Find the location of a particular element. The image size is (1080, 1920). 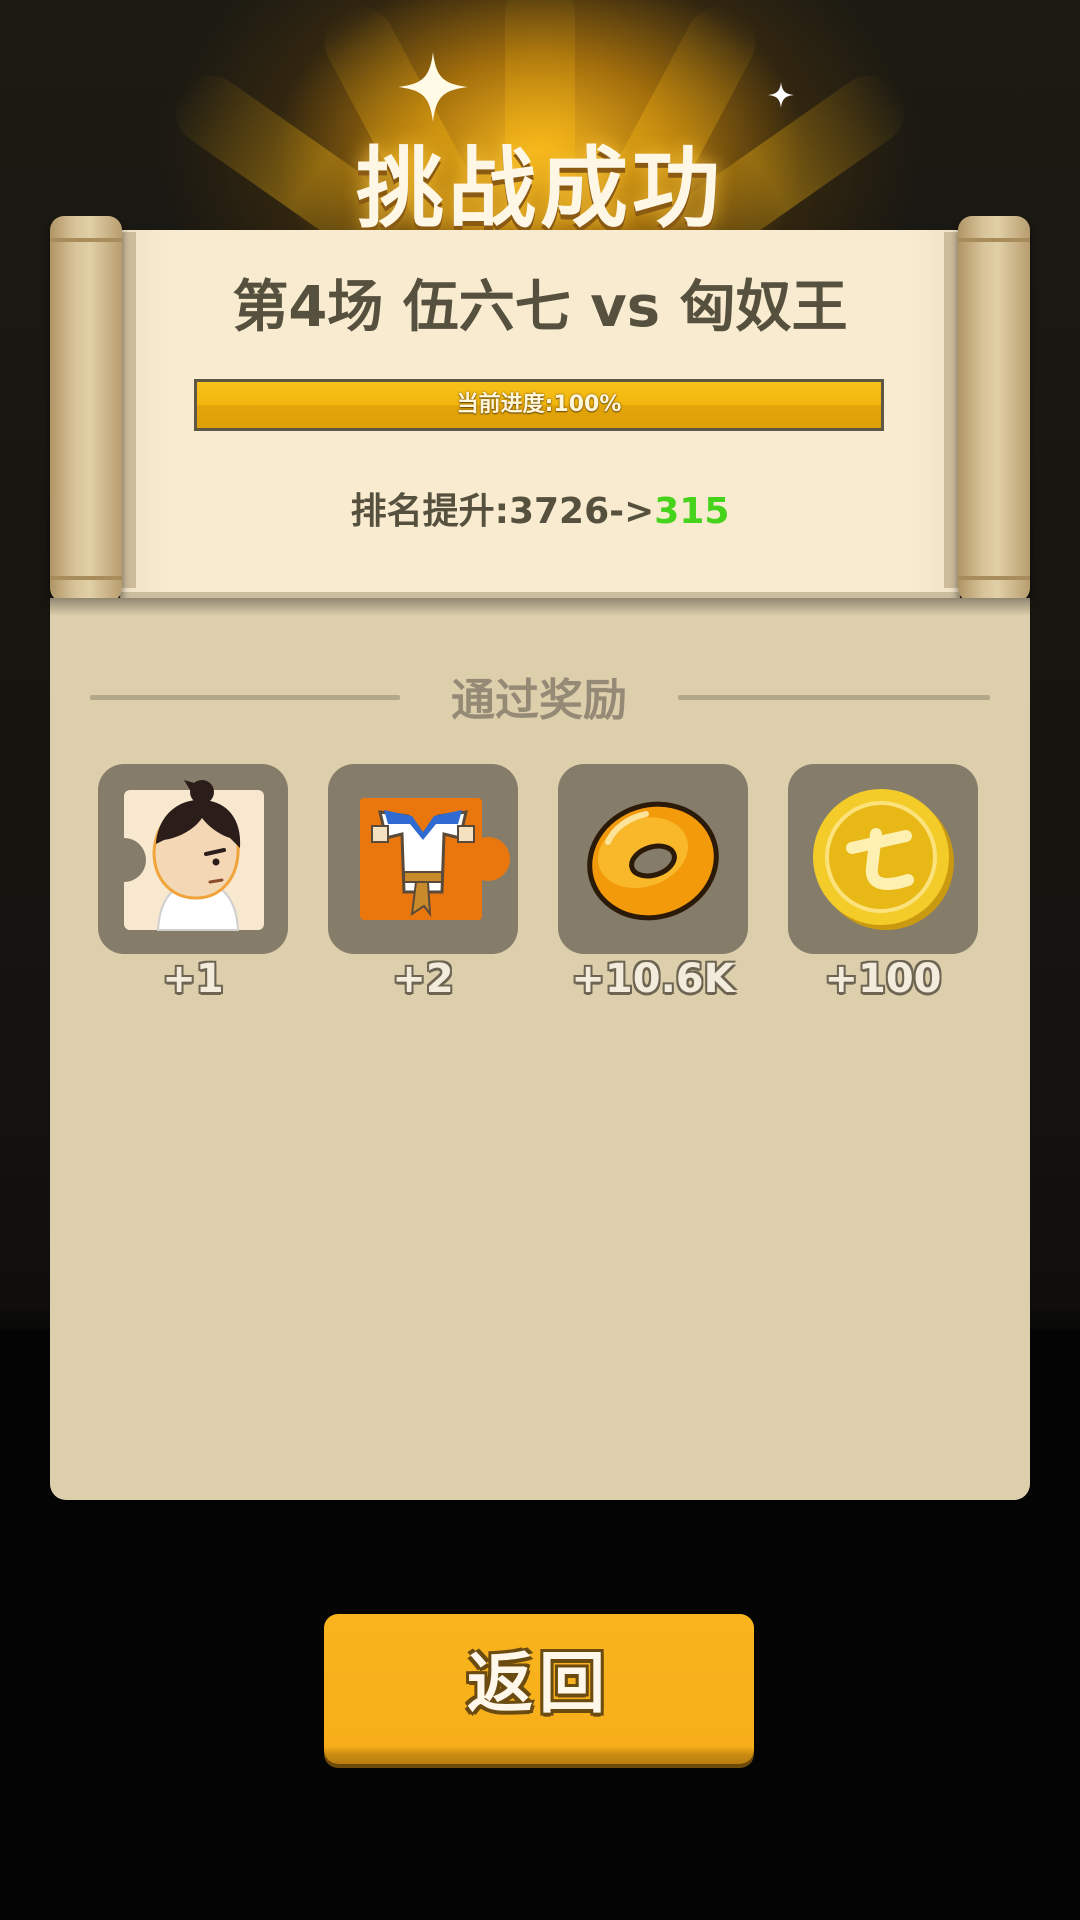

back-button: 返回 is located at coordinates (539, 1689).